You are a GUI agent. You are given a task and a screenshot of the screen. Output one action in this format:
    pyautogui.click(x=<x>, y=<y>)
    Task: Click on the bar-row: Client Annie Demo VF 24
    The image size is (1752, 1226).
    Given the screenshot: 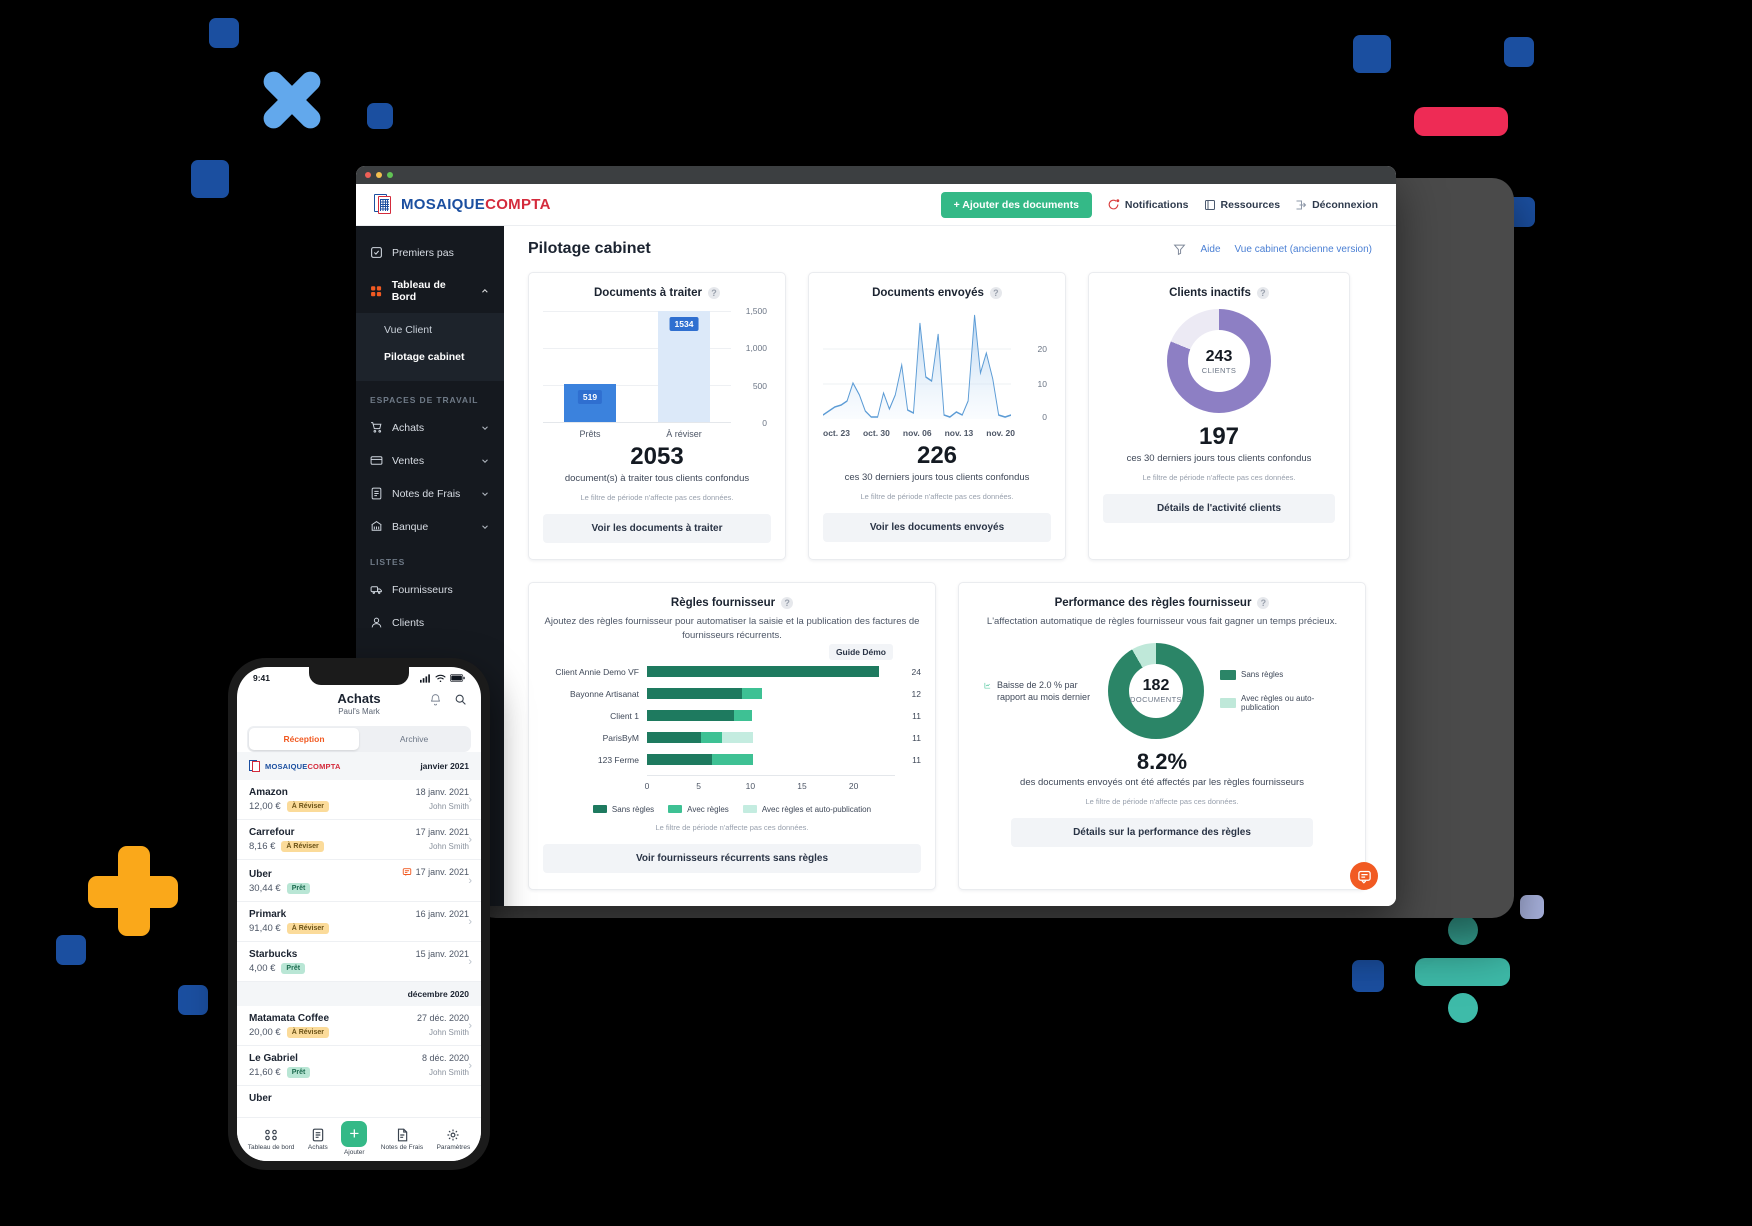 What is the action you would take?
    pyautogui.click(x=732, y=672)
    